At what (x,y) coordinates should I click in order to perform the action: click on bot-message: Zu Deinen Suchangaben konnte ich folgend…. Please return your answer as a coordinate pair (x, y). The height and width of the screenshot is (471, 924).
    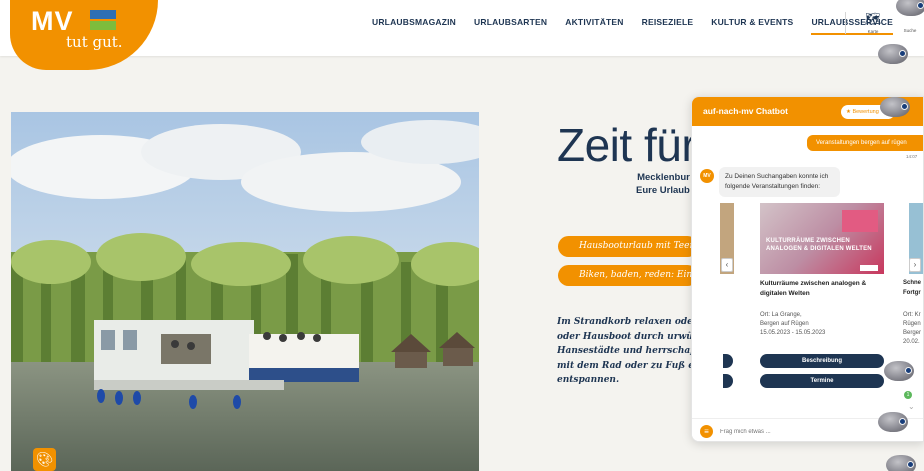
    Looking at the image, I should click on (779, 182).